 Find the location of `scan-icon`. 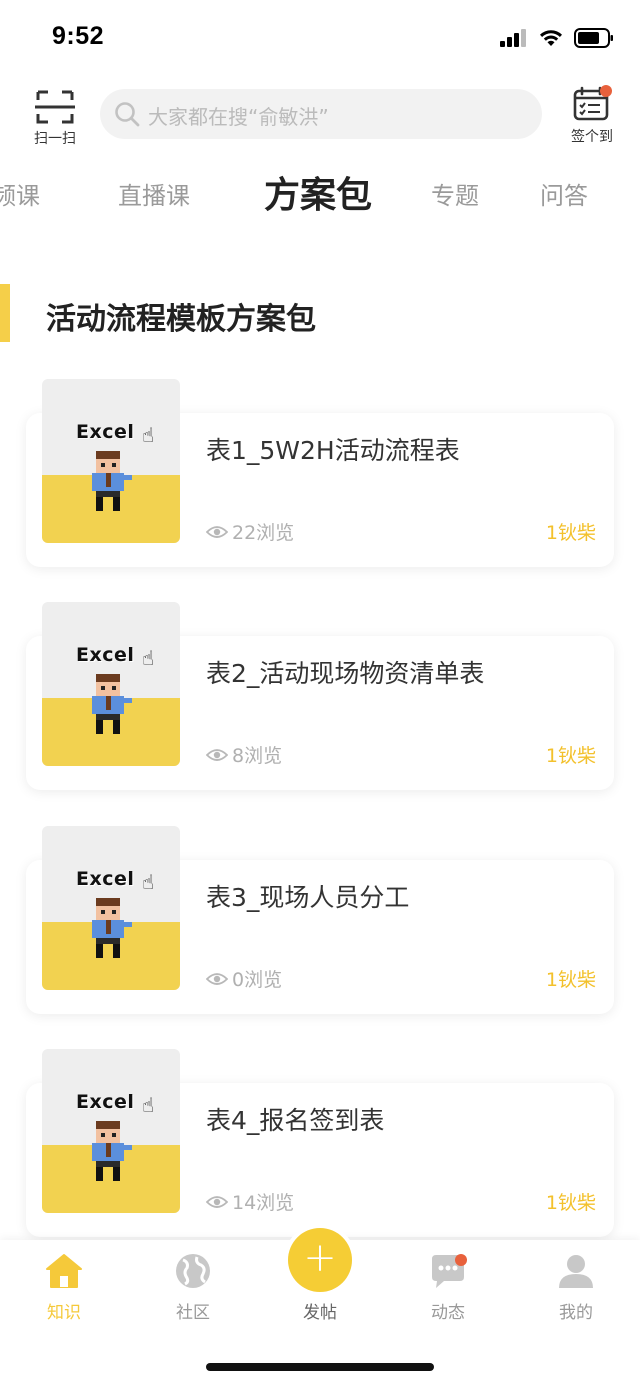

scan-icon is located at coordinates (55, 107).